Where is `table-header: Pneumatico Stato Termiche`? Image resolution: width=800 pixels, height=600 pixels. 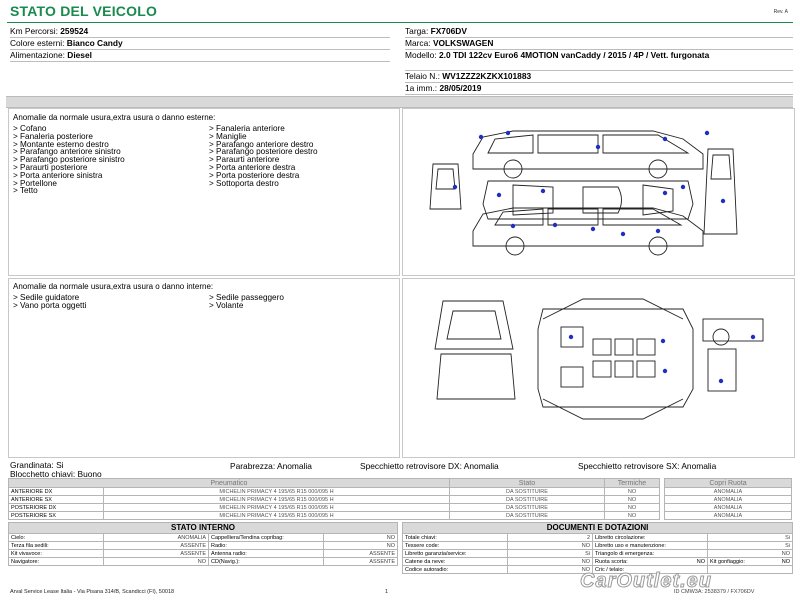
table-header: Pneumatico Stato Termiche is located at coordinates (334, 483).